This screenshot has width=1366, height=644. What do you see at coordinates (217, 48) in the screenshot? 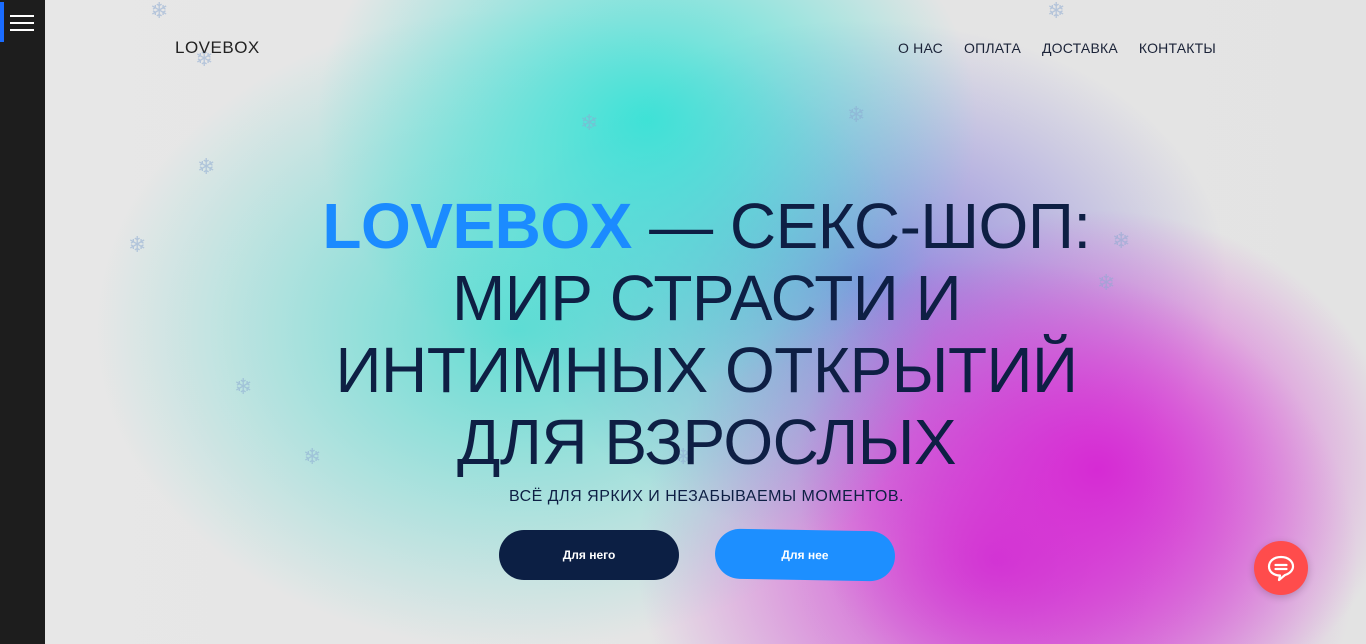
I see `site-logo: LOVEBOX` at bounding box center [217, 48].